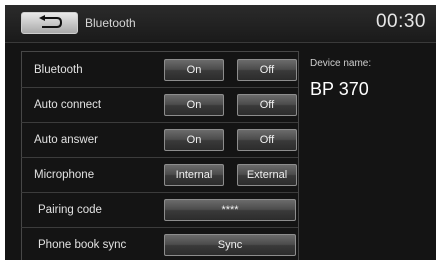  I want to click on top-bar: Bluetooth 00:30, so click(220, 24).